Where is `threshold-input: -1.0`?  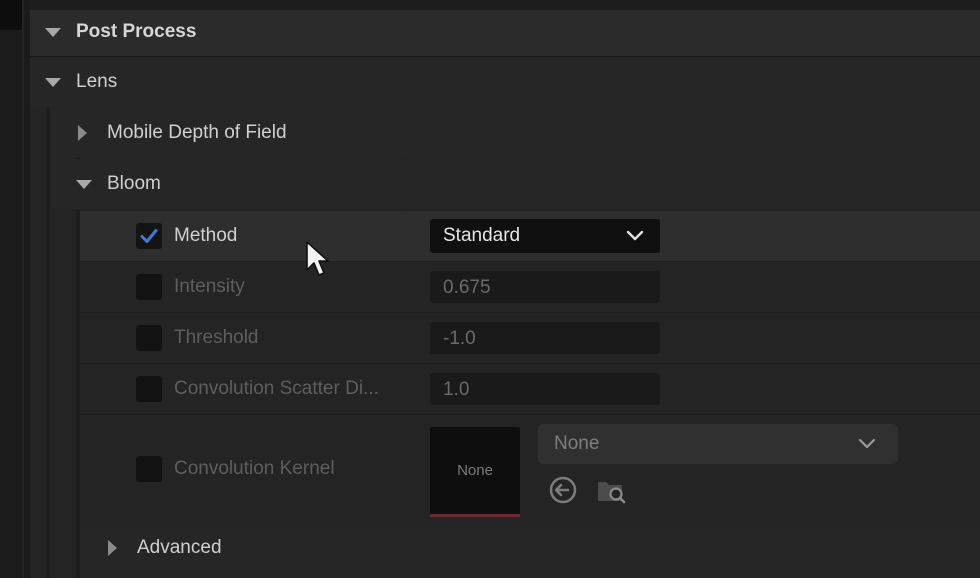
threshold-input: -1.0 is located at coordinates (545, 338).